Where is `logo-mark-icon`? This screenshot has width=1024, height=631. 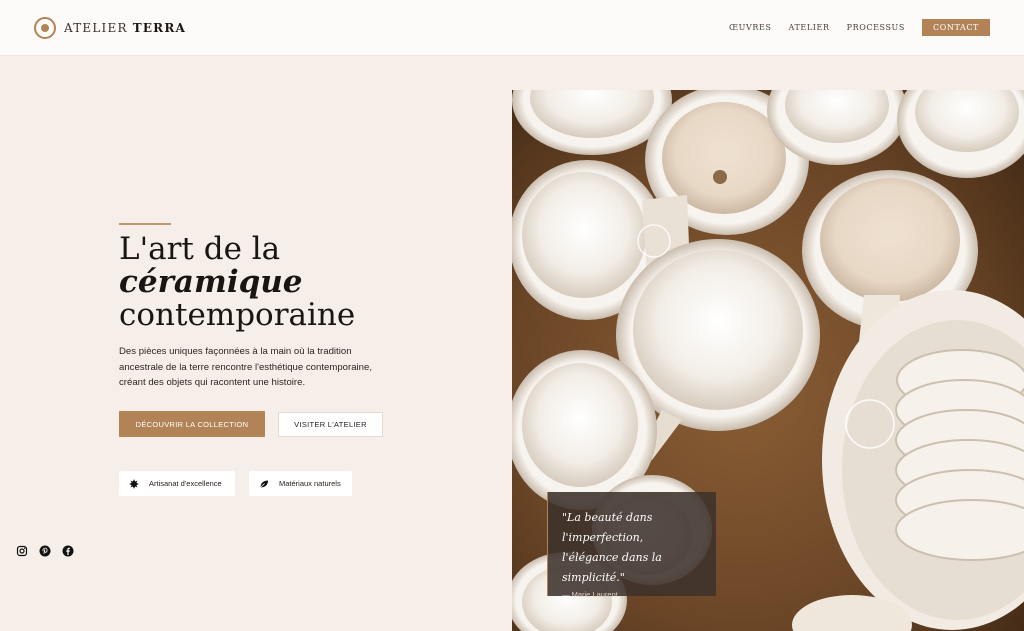
logo-mark-icon is located at coordinates (45, 28).